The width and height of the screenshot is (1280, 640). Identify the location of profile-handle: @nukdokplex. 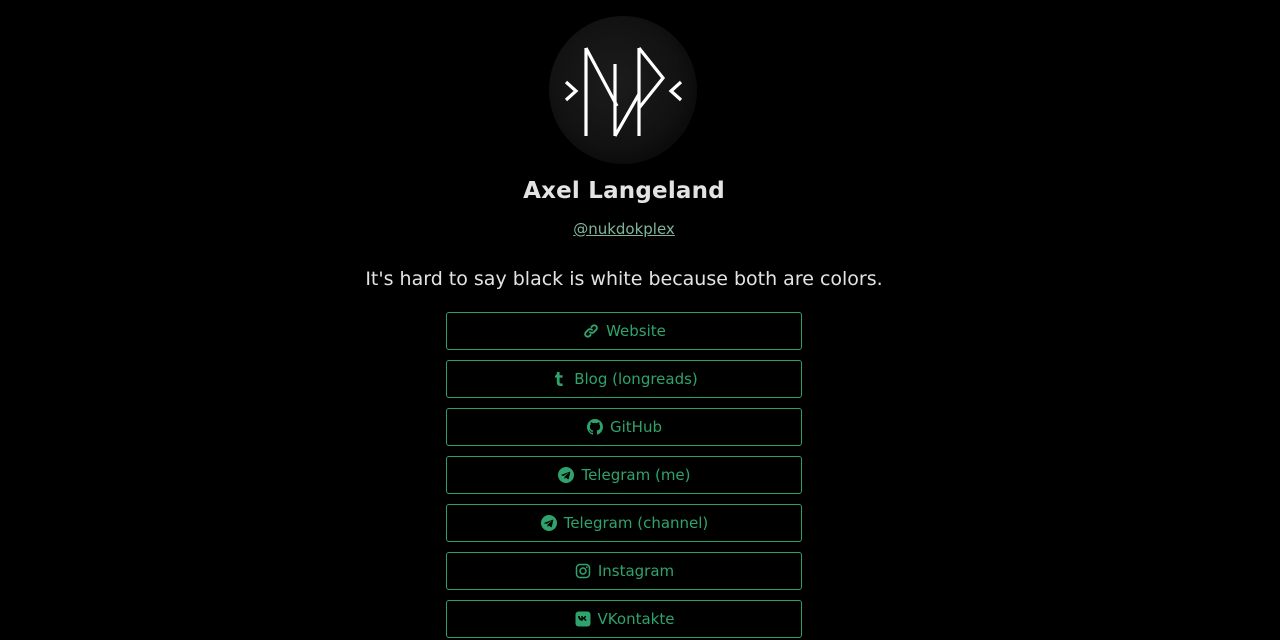
(624, 229).